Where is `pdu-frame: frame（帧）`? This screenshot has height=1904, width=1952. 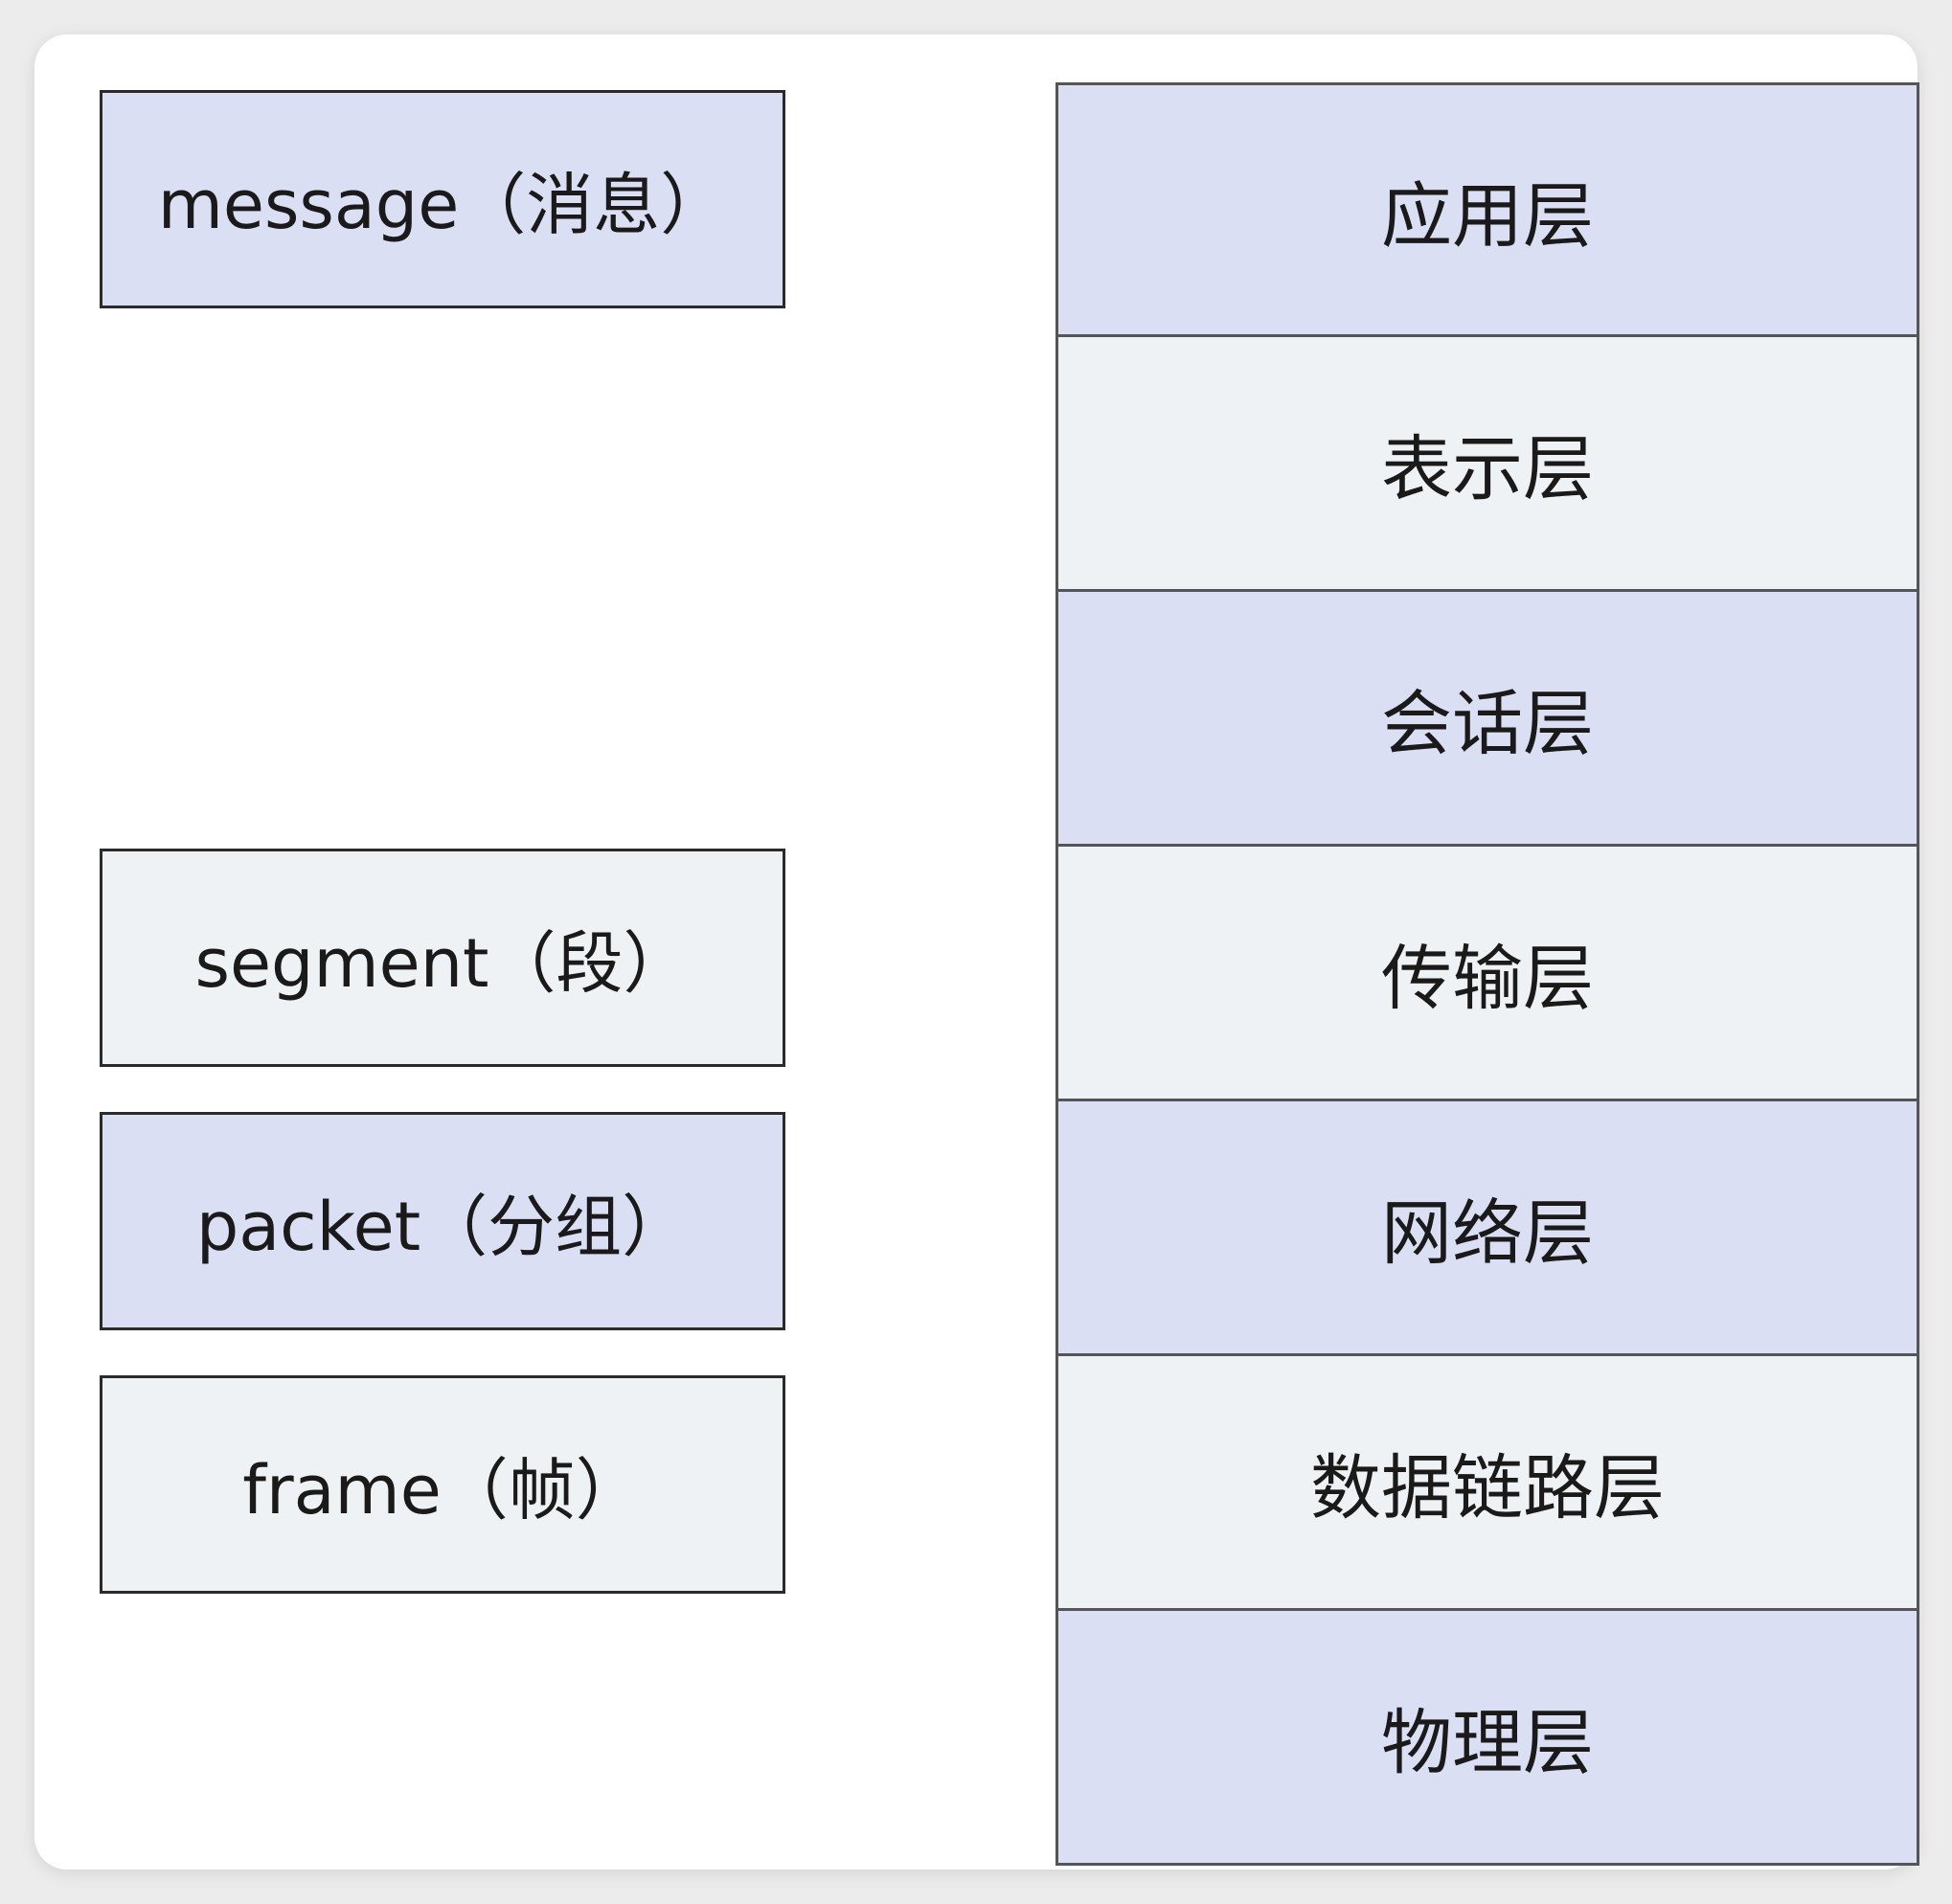
pdu-frame: frame（帧） is located at coordinates (442, 1484).